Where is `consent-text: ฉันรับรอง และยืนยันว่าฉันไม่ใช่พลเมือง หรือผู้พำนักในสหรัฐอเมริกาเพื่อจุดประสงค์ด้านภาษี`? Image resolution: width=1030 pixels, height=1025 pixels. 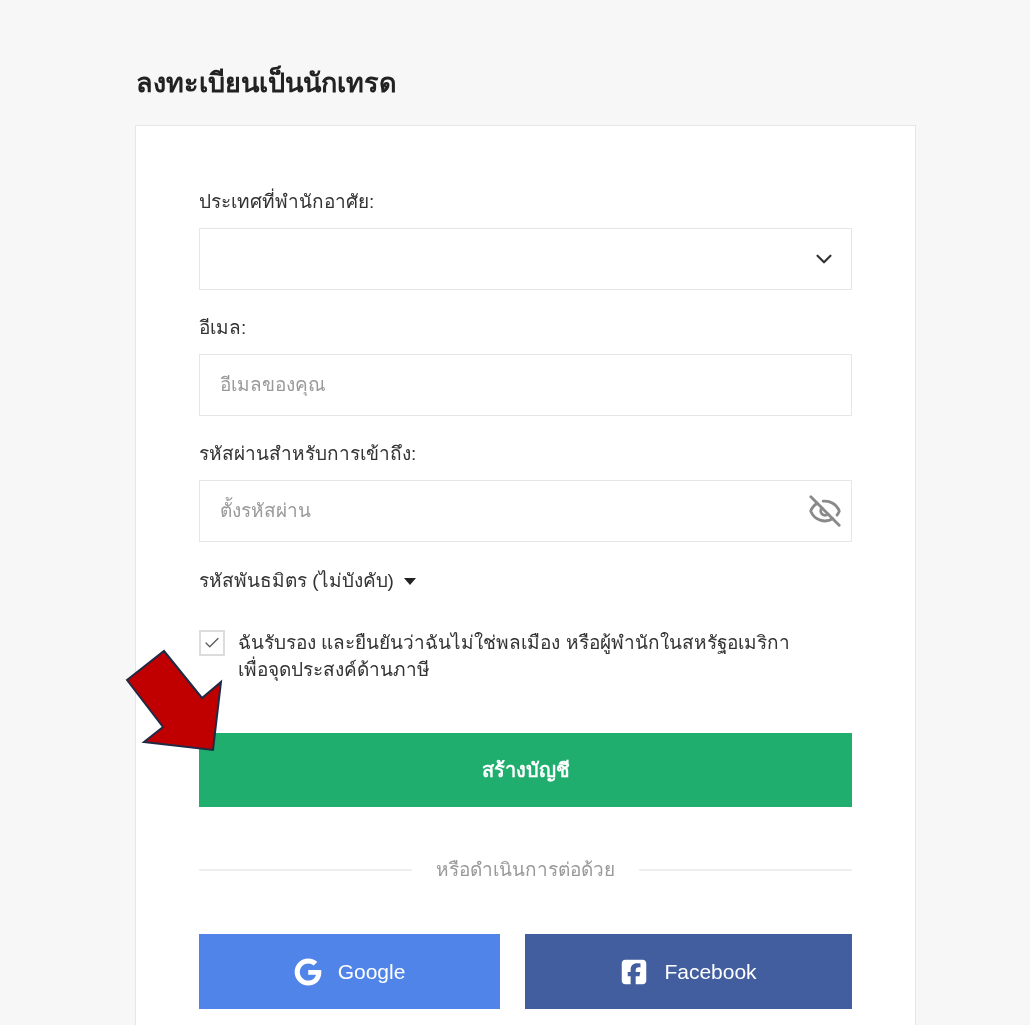
consent-text: ฉันรับรอง และยืนยันว่าฉันไม่ใช่พลเมือง หรือผู้พำนักในสหรัฐอเมริกาเพื่อจุดประสงค์ด้านภาษี is located at coordinates (514, 657).